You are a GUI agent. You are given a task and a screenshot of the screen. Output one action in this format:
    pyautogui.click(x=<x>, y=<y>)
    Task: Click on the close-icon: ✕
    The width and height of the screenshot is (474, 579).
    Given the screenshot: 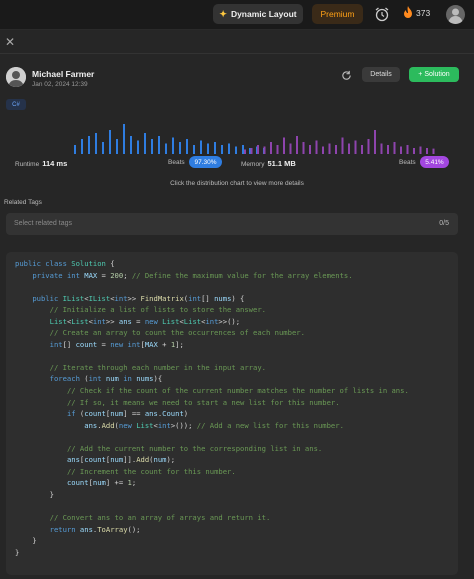 What is the action you would take?
    pyautogui.click(x=10, y=42)
    